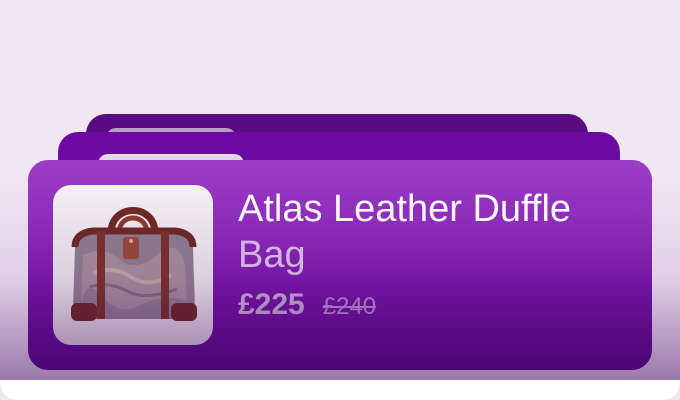 The height and width of the screenshot is (400, 680). What do you see at coordinates (340, 390) in the screenshot?
I see `bottom-band` at bounding box center [340, 390].